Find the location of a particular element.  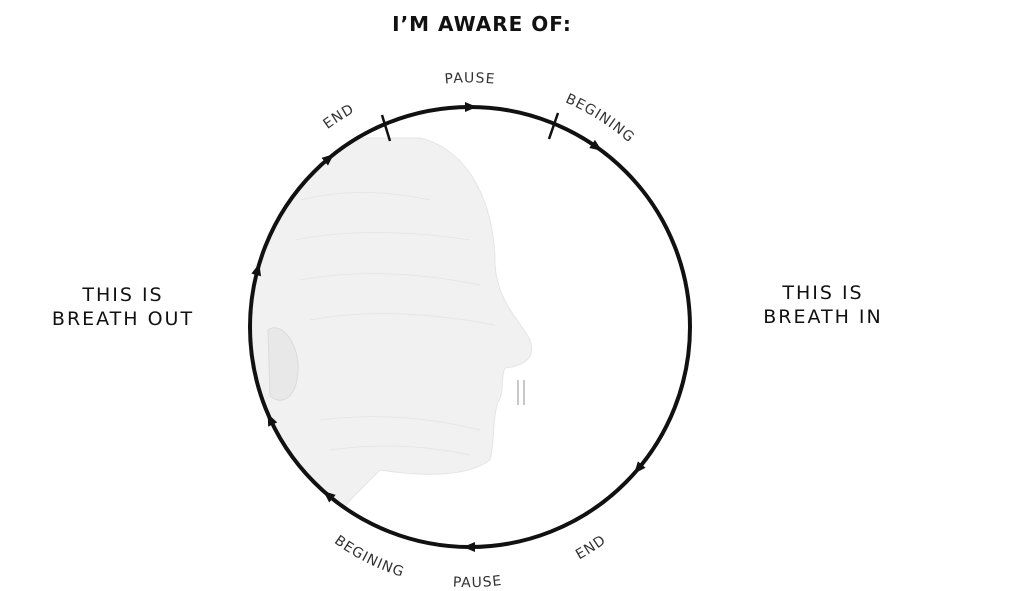

phase-label-top-end: END is located at coordinates (339, 116).